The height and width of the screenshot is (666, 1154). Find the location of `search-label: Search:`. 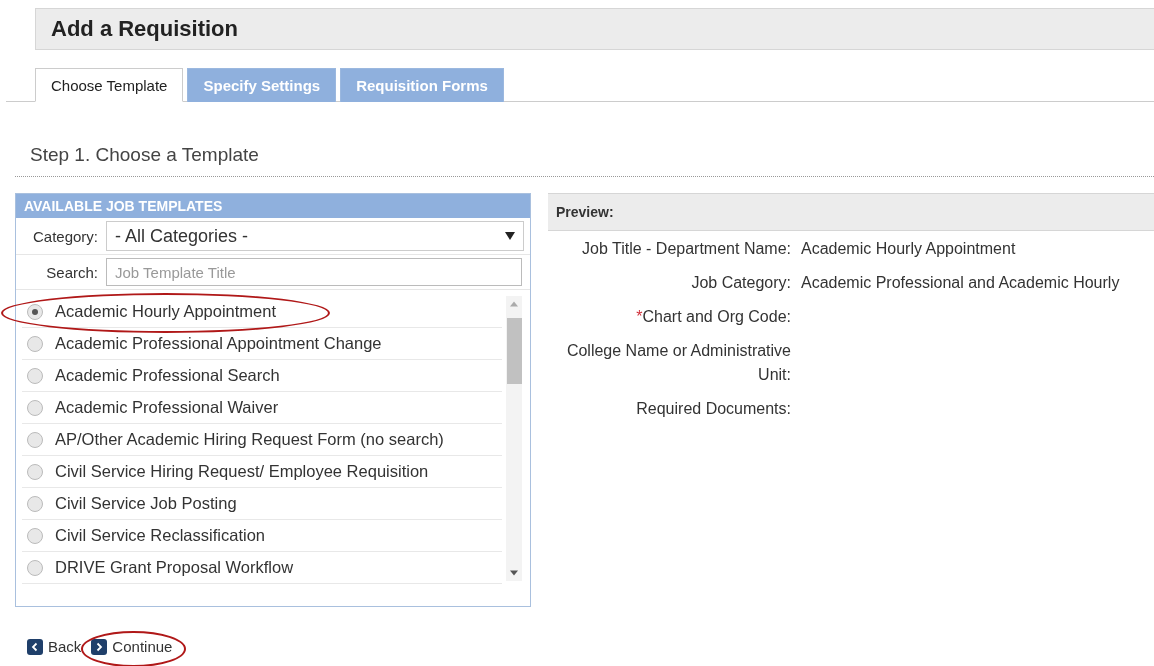

search-label: Search: is located at coordinates (71, 272).